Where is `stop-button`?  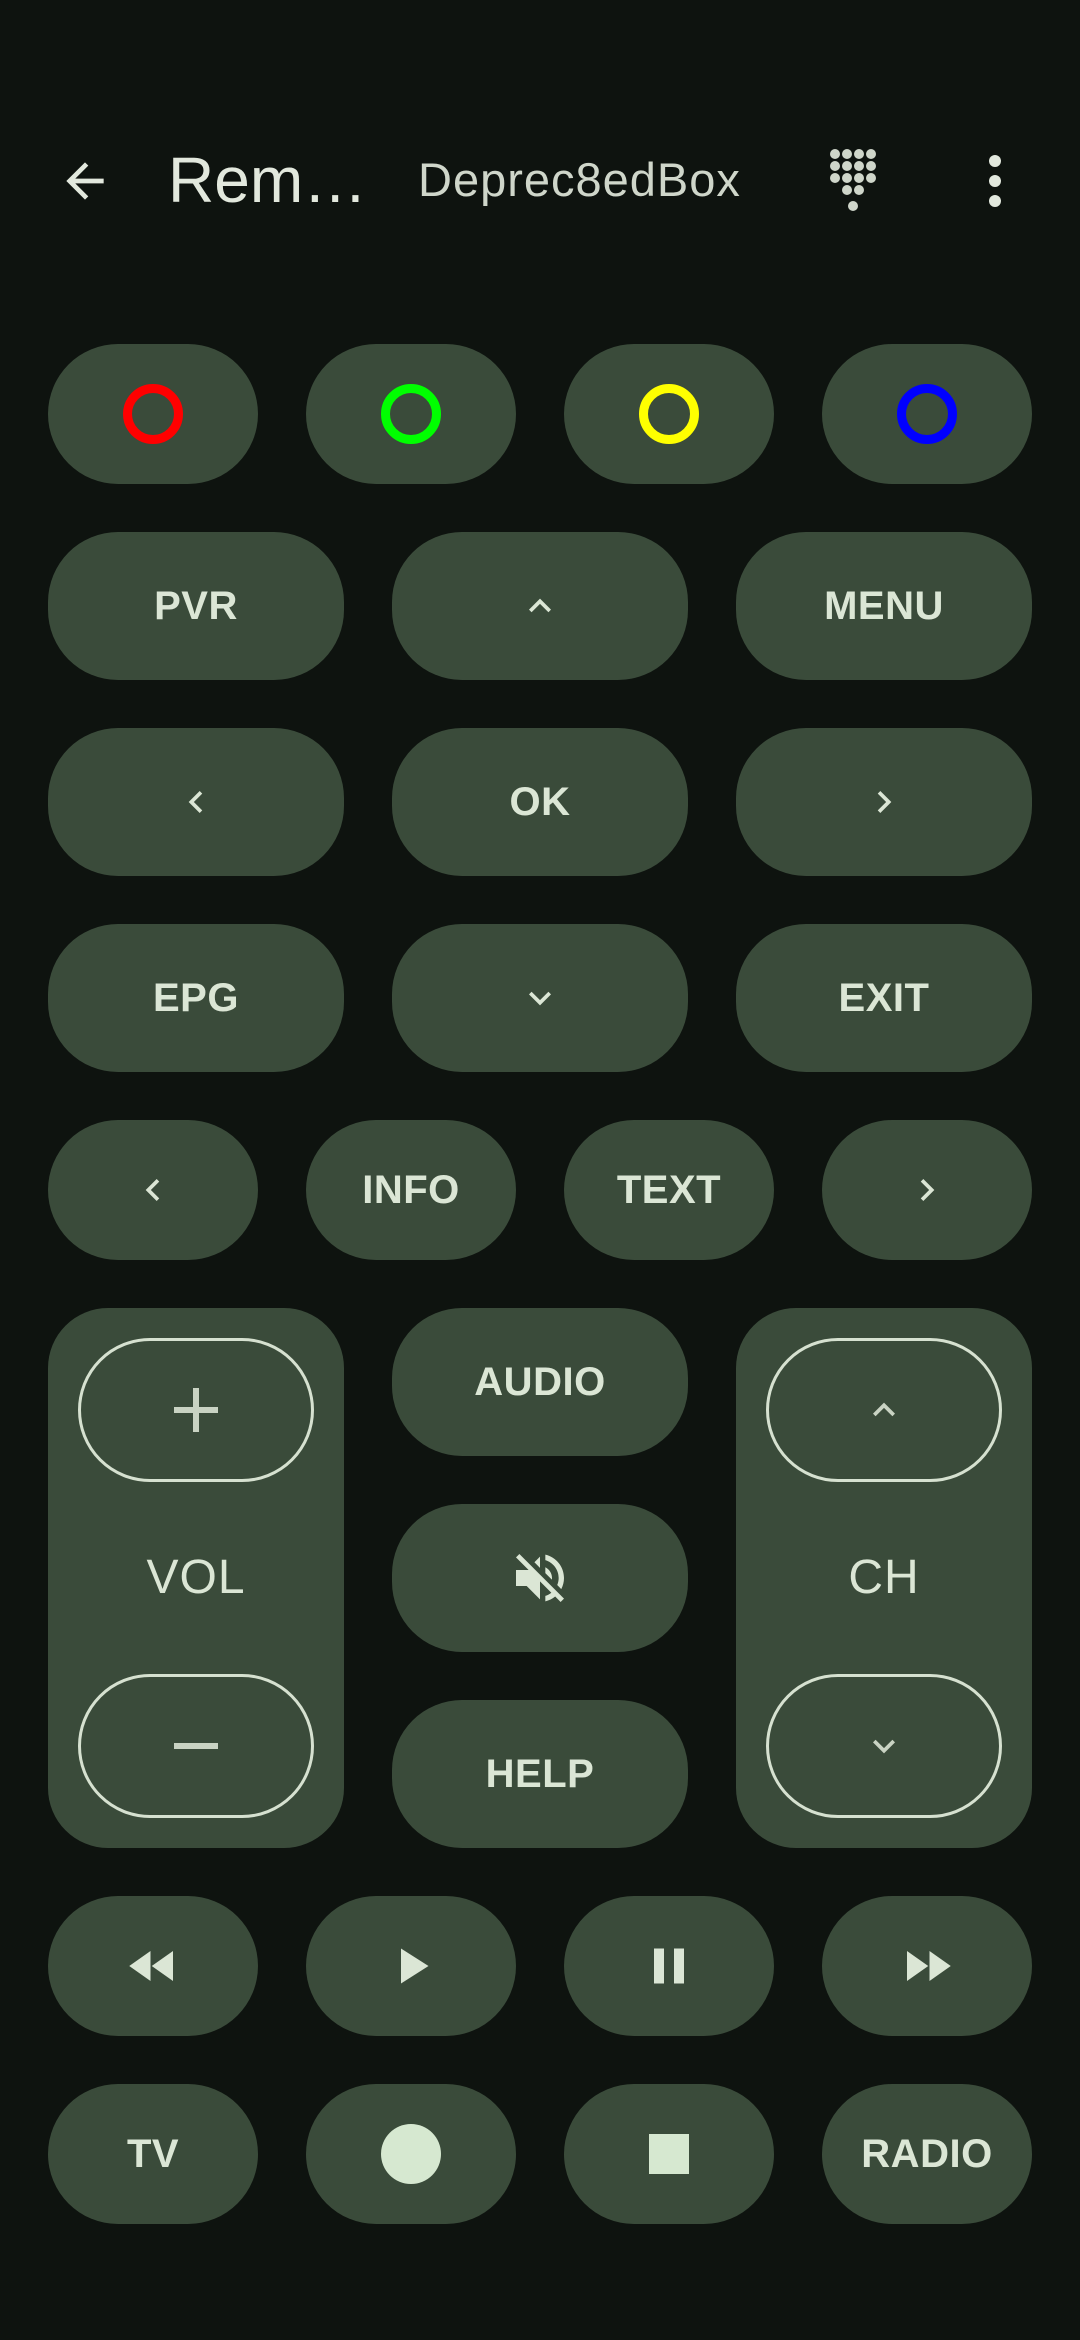
stop-button is located at coordinates (669, 2154).